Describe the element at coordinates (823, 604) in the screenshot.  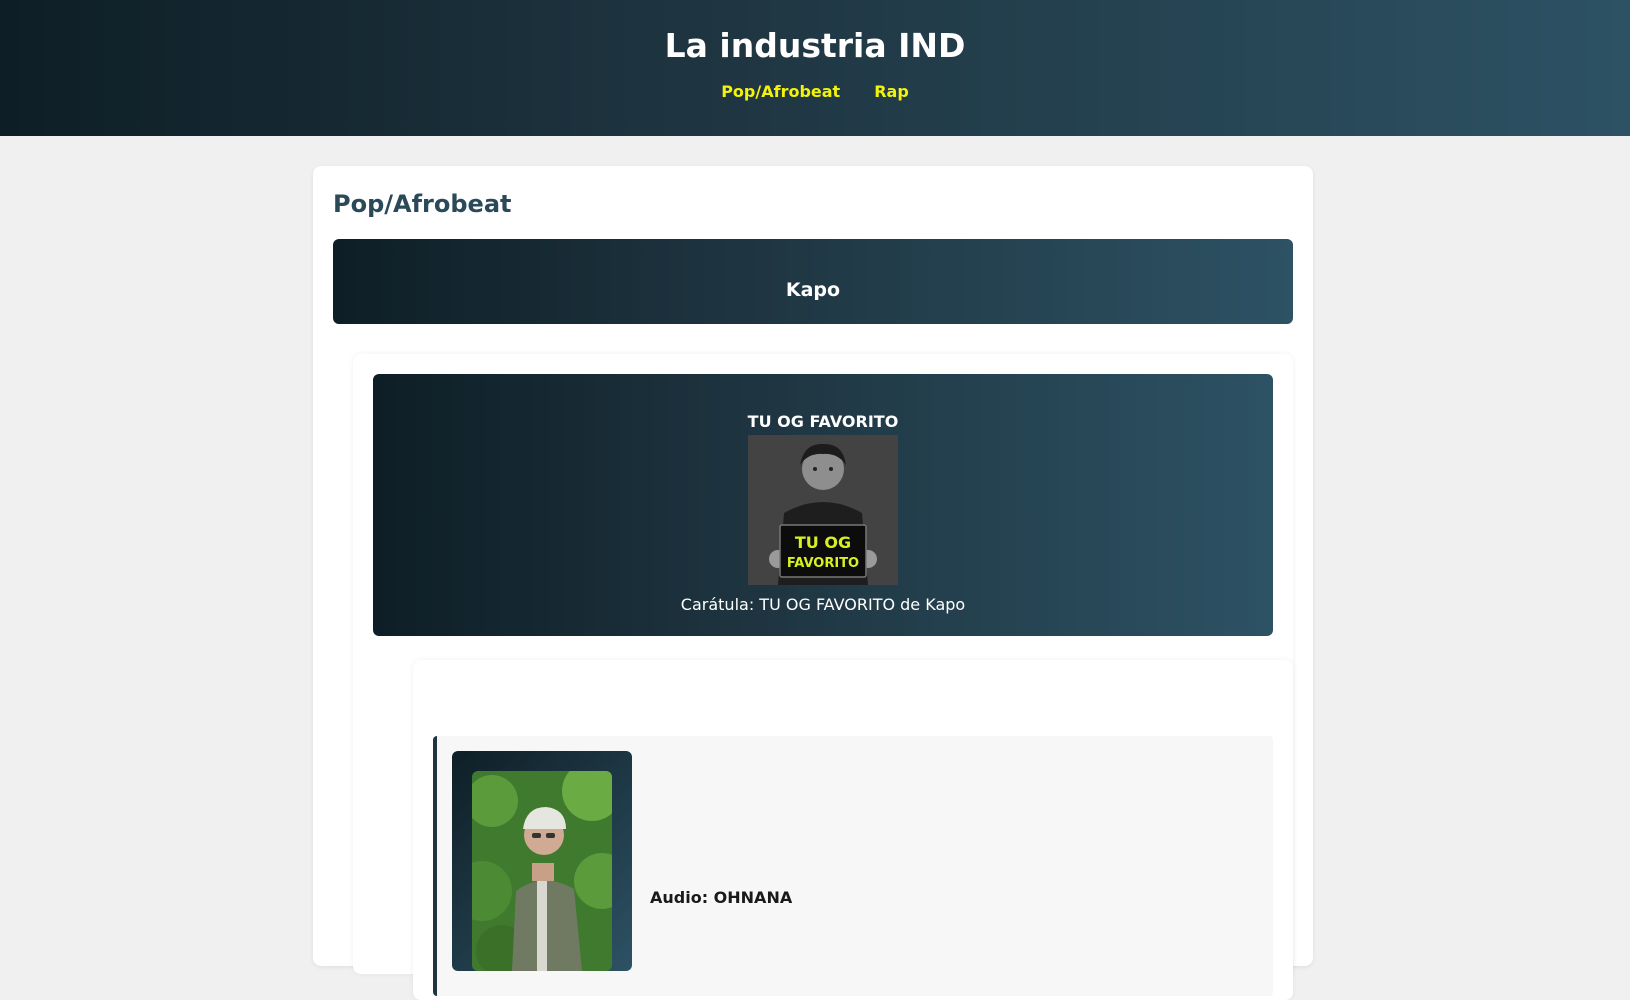
I see `album-caption: Carátula: TU OG FAVORITO de Kapo` at that location.